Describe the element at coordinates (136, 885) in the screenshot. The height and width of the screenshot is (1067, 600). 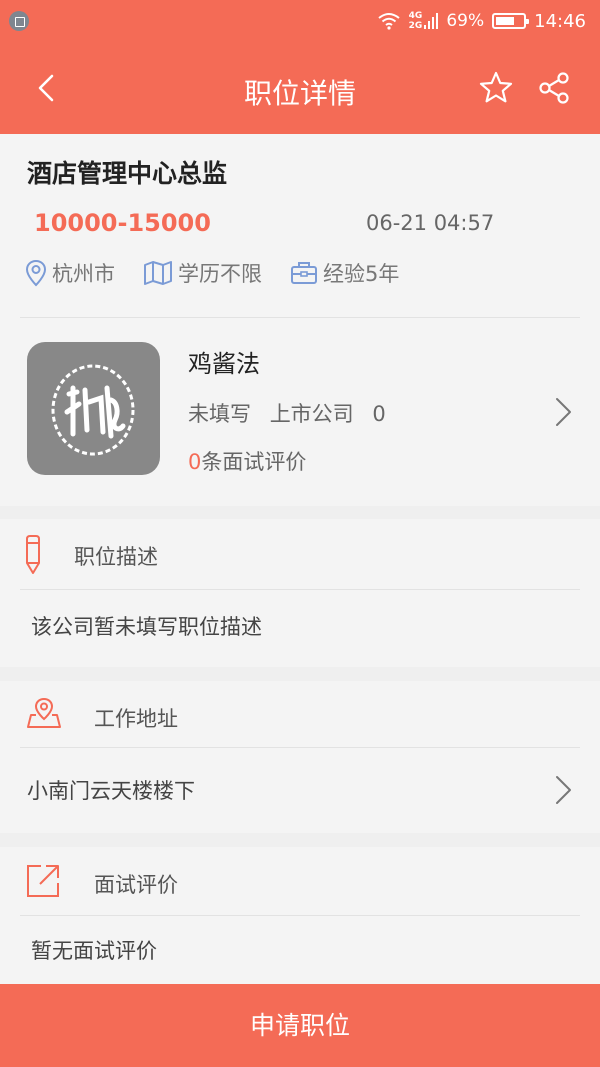
I see `interview-review-title: 面试评价` at that location.